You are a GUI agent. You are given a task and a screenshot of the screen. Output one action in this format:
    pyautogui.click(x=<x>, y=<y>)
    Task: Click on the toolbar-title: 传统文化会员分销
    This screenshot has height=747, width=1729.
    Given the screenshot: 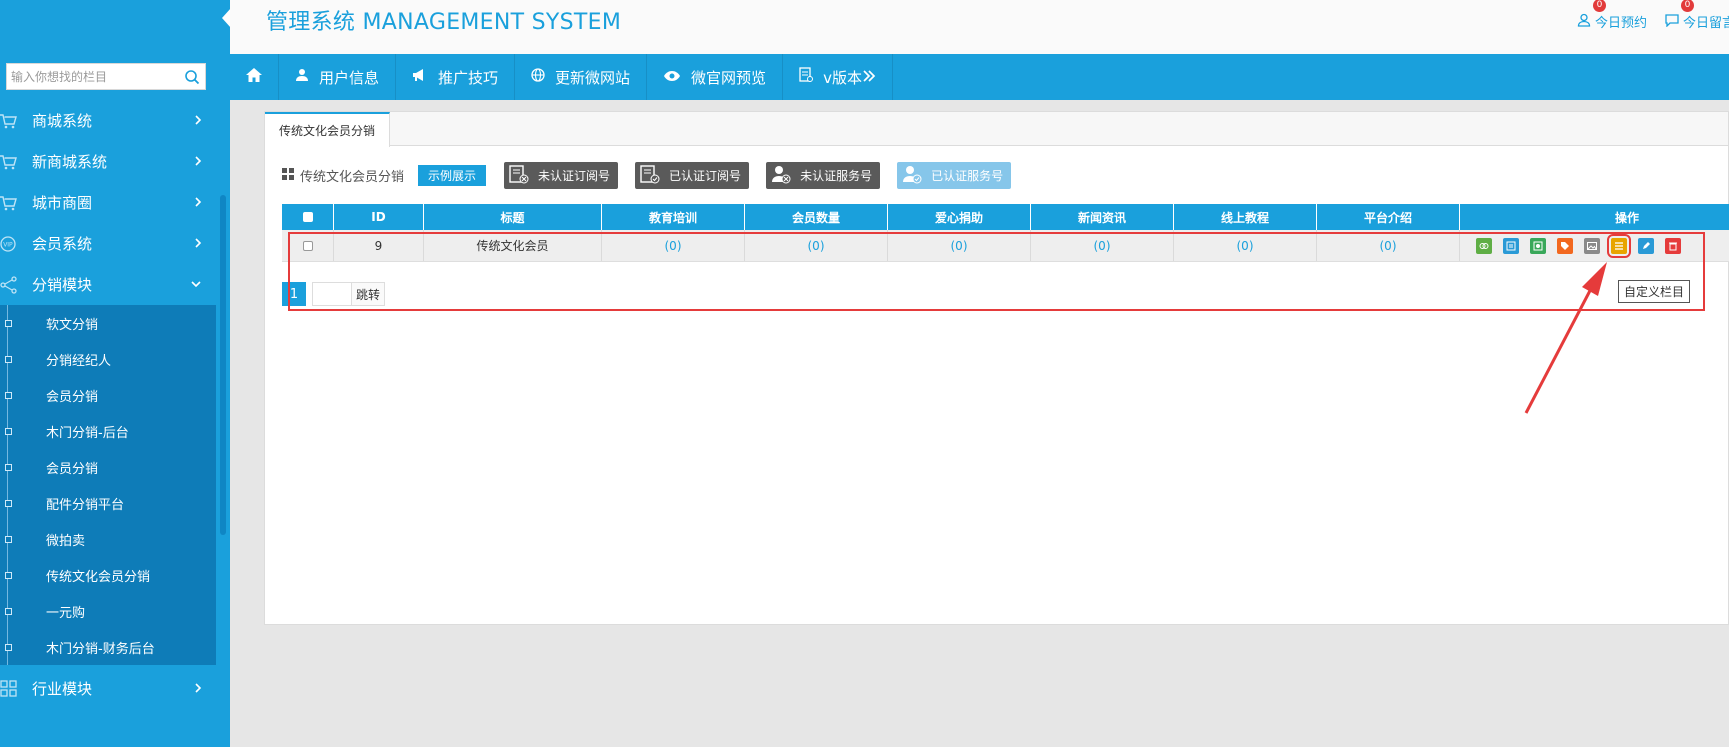 What is the action you would take?
    pyautogui.click(x=343, y=175)
    